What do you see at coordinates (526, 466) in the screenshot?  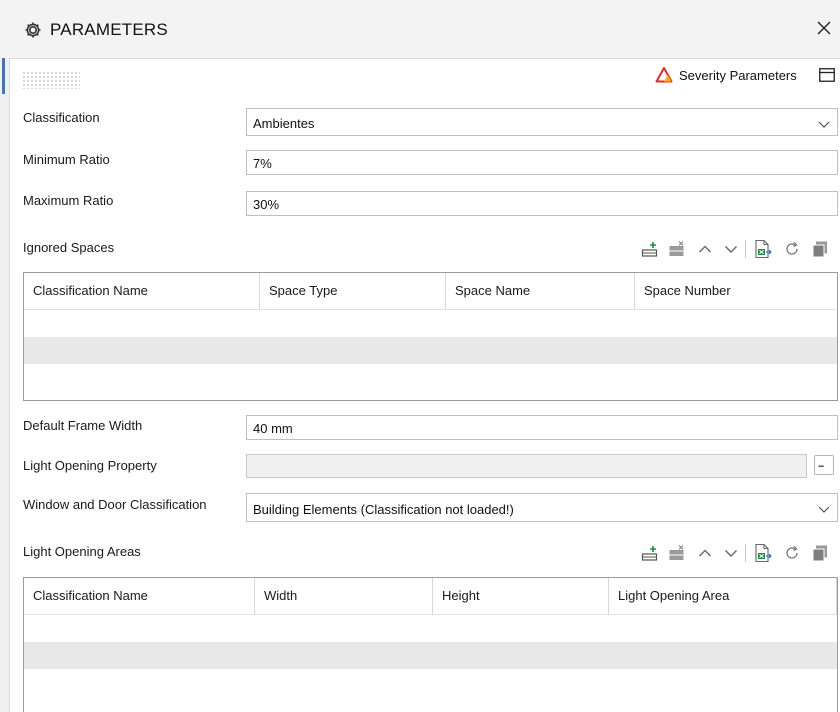 I see `light-opening-property-input` at bounding box center [526, 466].